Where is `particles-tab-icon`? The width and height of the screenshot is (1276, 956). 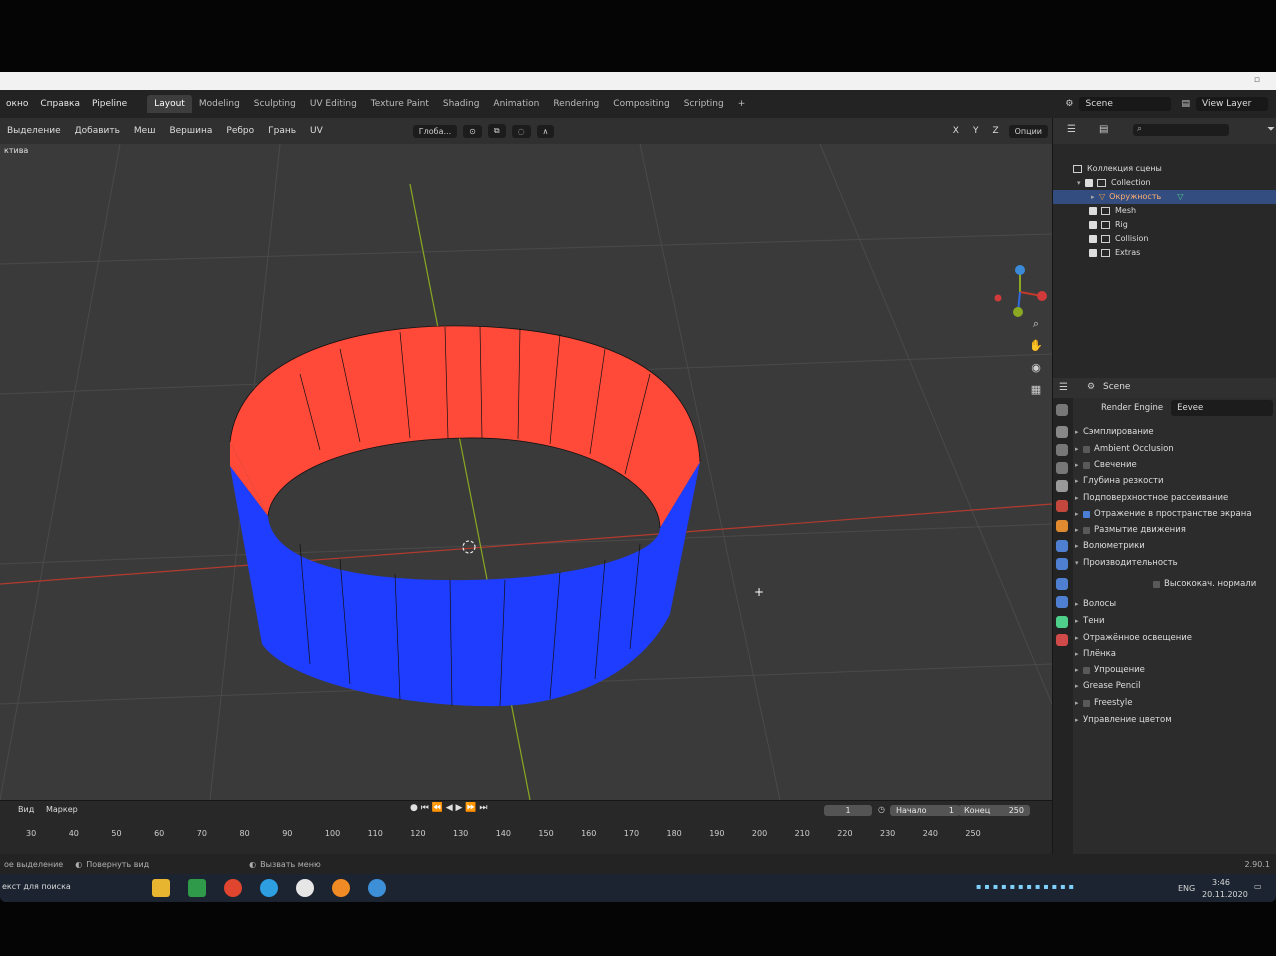 particles-tab-icon is located at coordinates (1062, 564).